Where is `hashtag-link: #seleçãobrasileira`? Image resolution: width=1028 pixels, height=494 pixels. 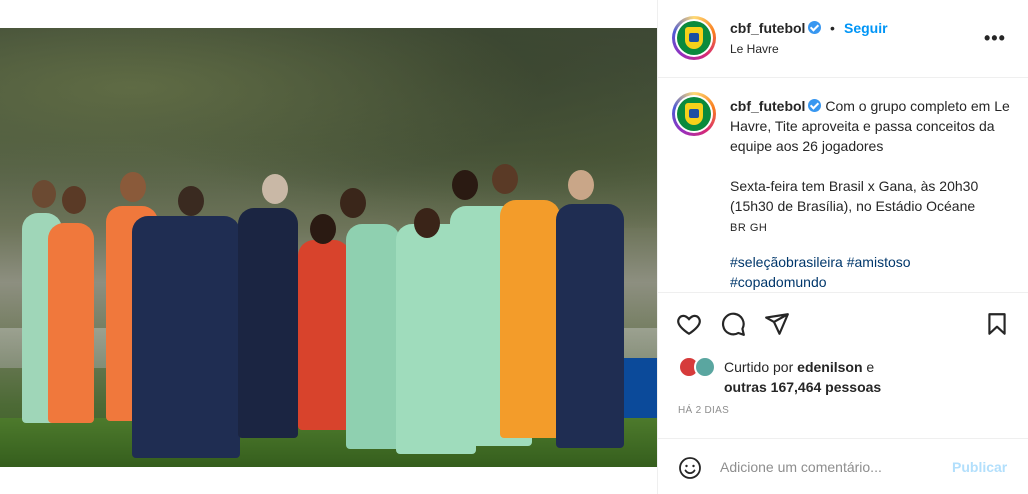 hashtag-link: #seleçãobrasileira is located at coordinates (786, 262).